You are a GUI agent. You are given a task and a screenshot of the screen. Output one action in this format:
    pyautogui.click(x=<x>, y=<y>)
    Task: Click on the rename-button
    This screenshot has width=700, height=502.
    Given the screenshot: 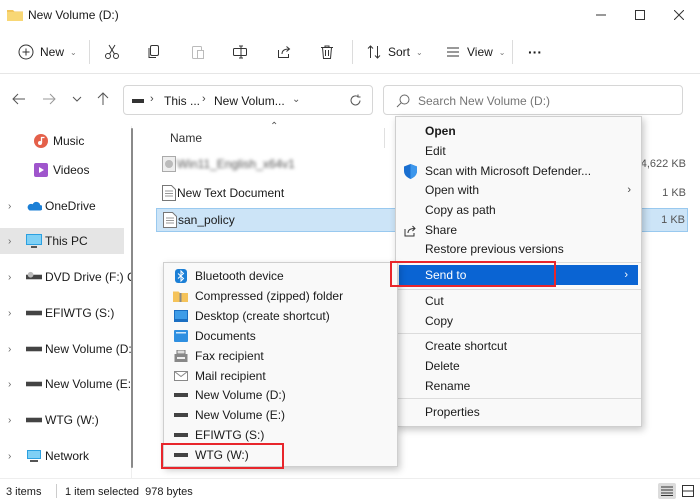 What is the action you would take?
    pyautogui.click(x=240, y=52)
    